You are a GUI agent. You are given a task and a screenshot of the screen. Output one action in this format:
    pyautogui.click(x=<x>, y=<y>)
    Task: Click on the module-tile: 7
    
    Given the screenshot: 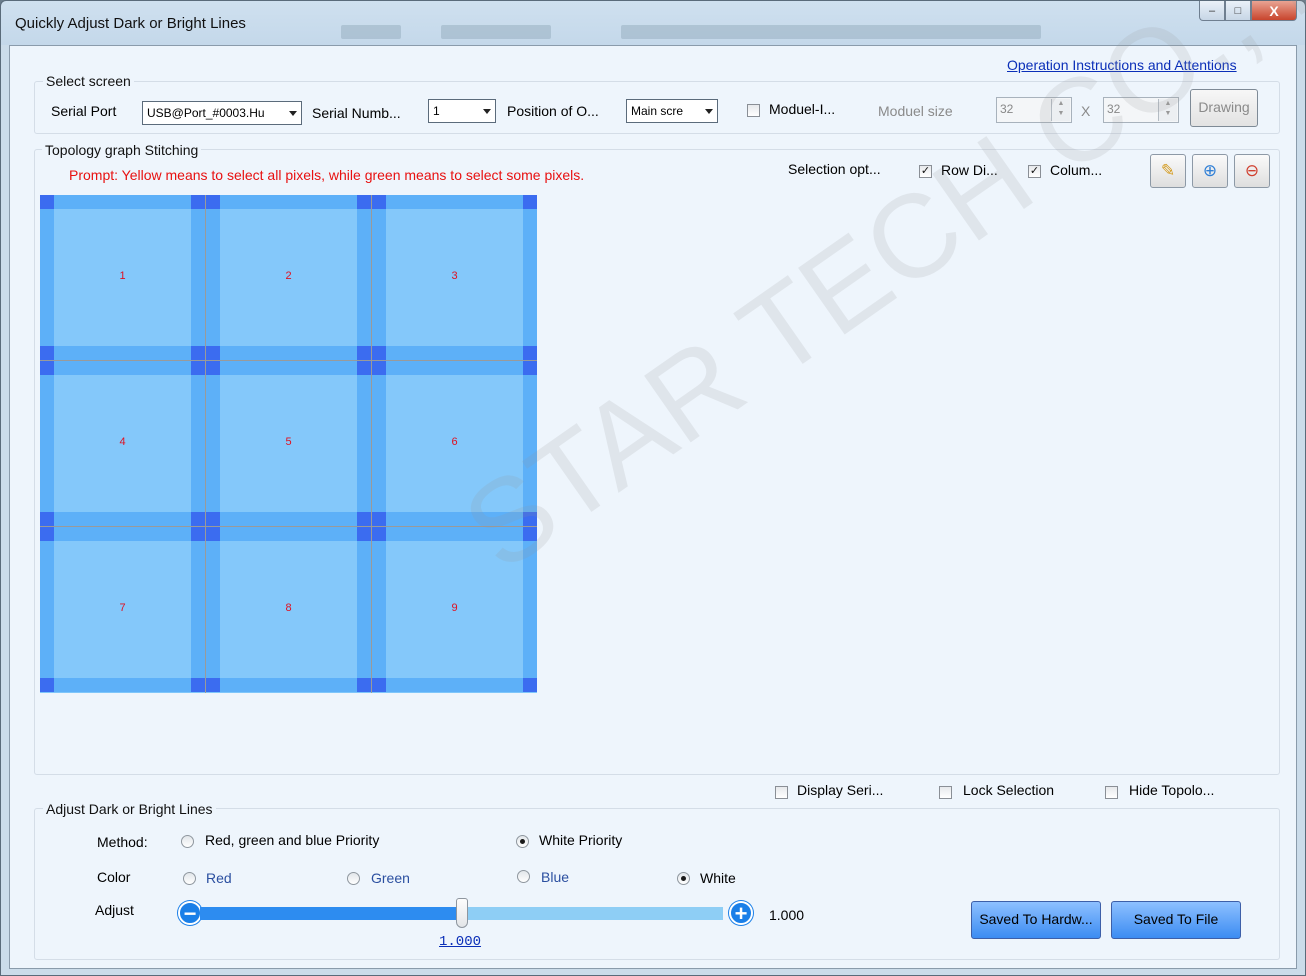 What is the action you would take?
    pyautogui.click(x=122, y=609)
    